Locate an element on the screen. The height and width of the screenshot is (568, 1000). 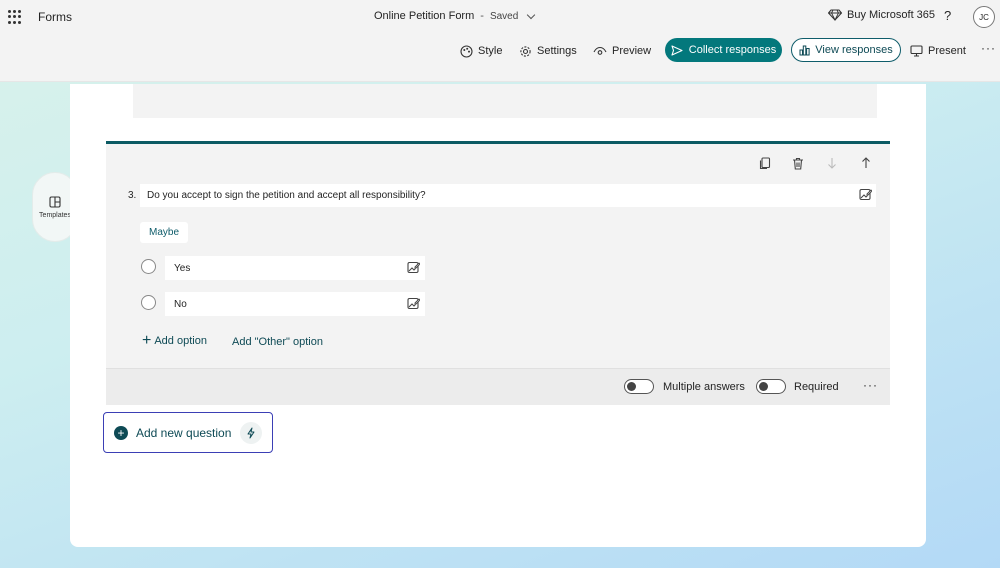
add-option-label: Add option is located at coordinates (180, 341).